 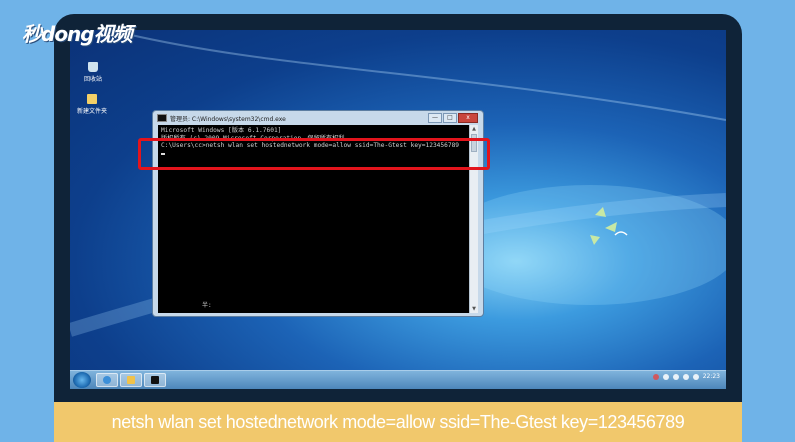 I want to click on taskbar-ie-button, so click(x=107, y=380).